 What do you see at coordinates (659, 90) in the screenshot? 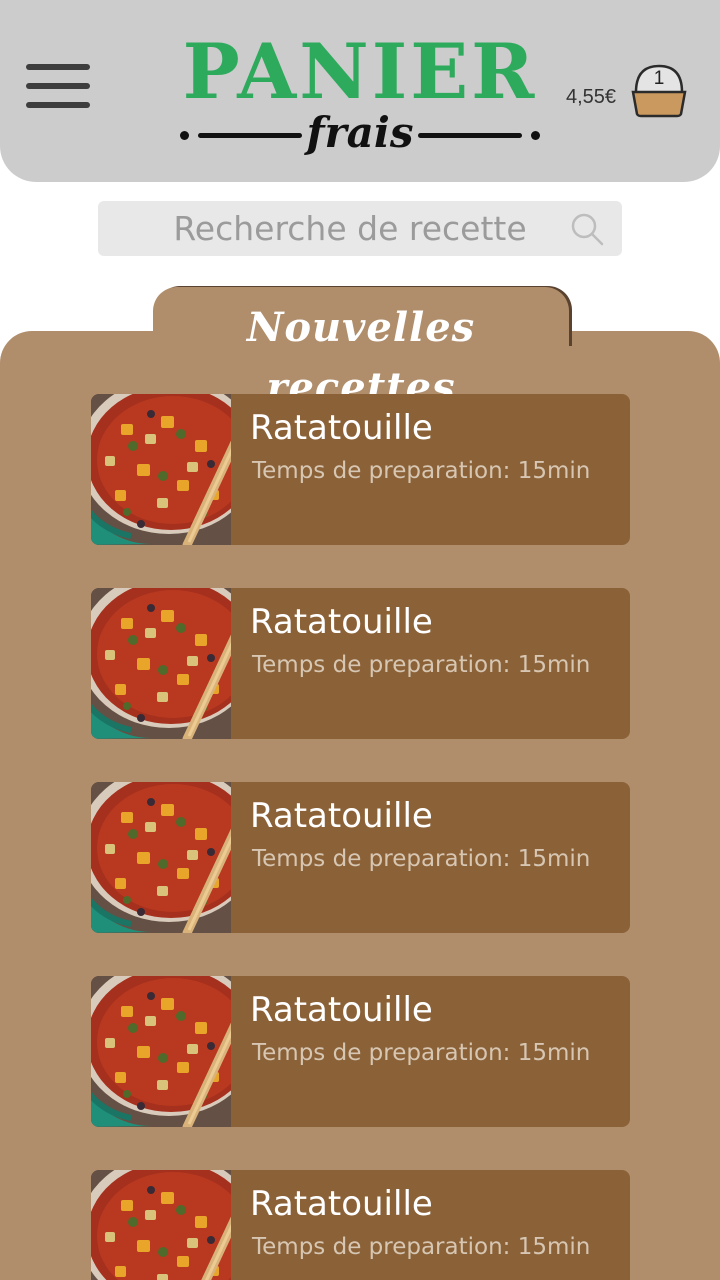
I see `basket-icon: 1` at bounding box center [659, 90].